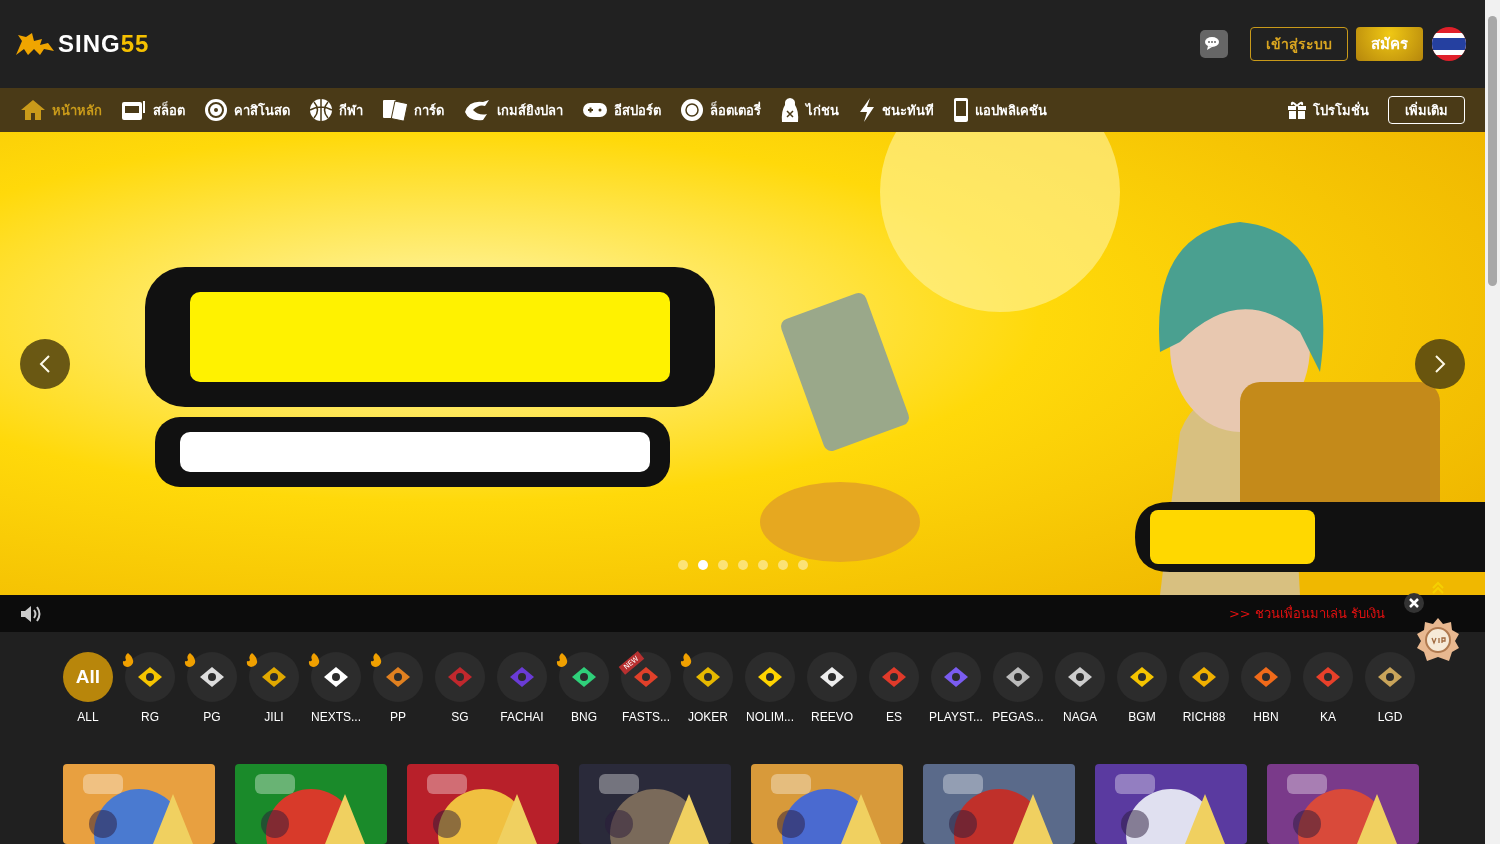  Describe the element at coordinates (1426, 110) in the screenshot. I see `more-button: เพิ่มเติม` at that location.